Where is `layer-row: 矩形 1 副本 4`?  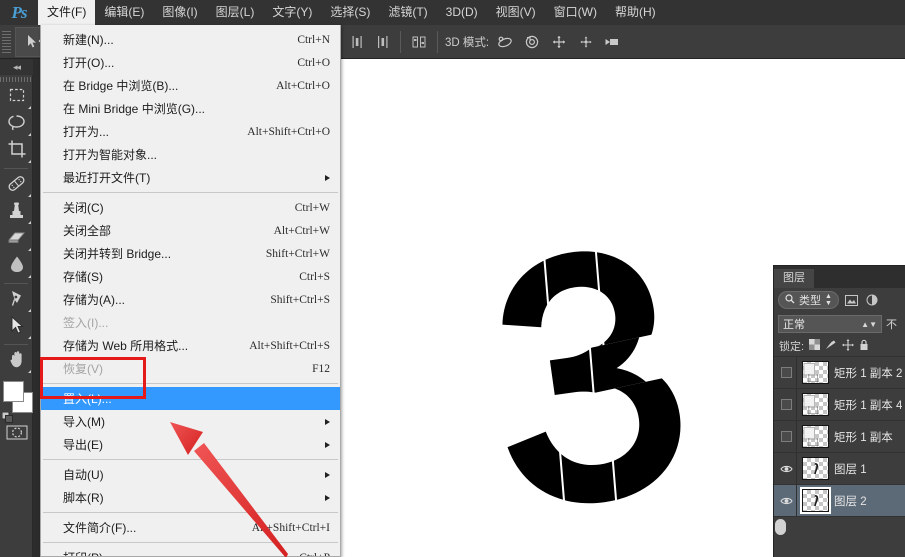 layer-row: 矩形 1 副本 4 is located at coordinates (839, 404).